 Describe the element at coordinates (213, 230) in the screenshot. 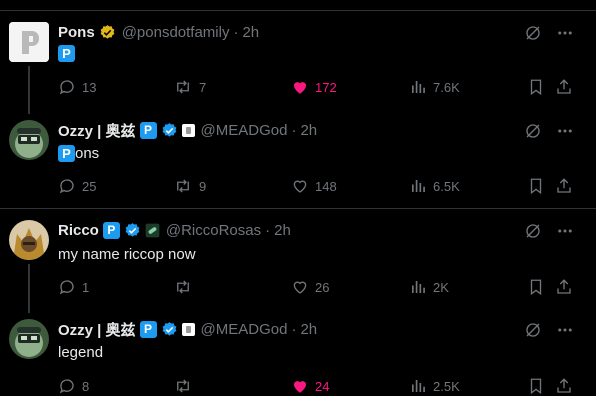

I see `handle: @RiccoRosas` at that location.